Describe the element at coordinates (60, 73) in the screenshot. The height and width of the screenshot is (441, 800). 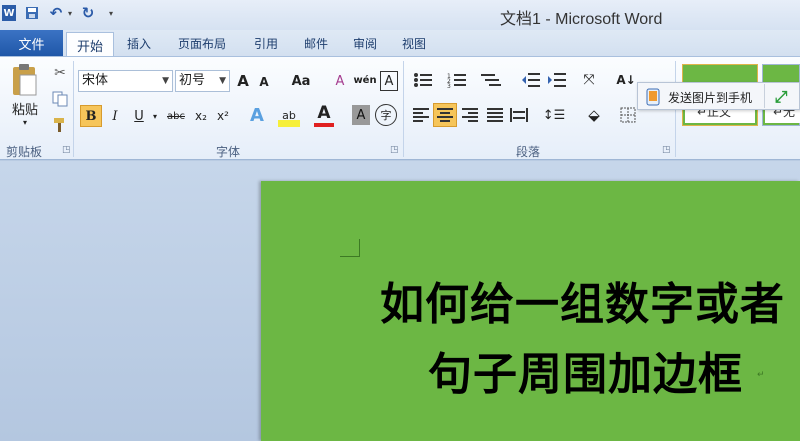
I see `cut-icon: ✂` at that location.